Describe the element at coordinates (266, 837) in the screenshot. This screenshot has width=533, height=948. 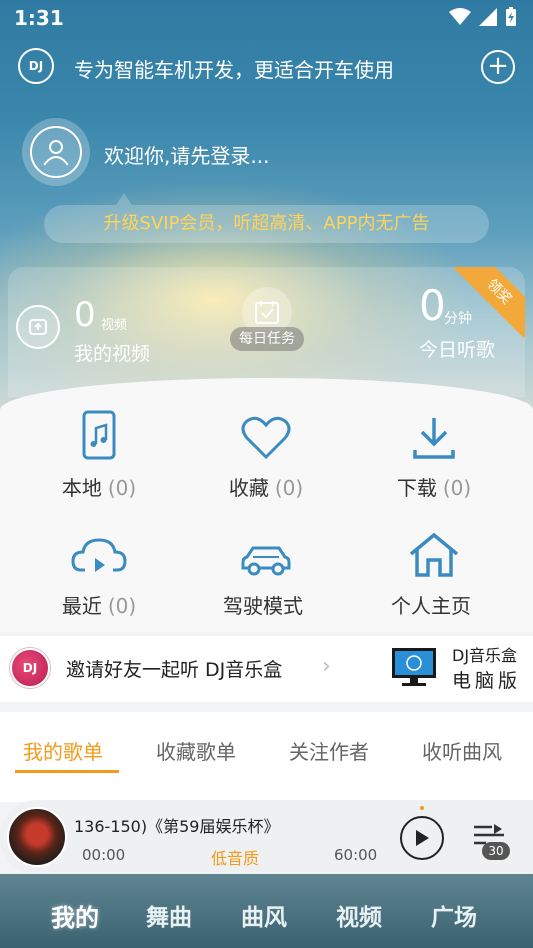
I see `mini-player: 136-150)《第59届娱乐杯》 00:00 低音质 60:00 30` at that location.